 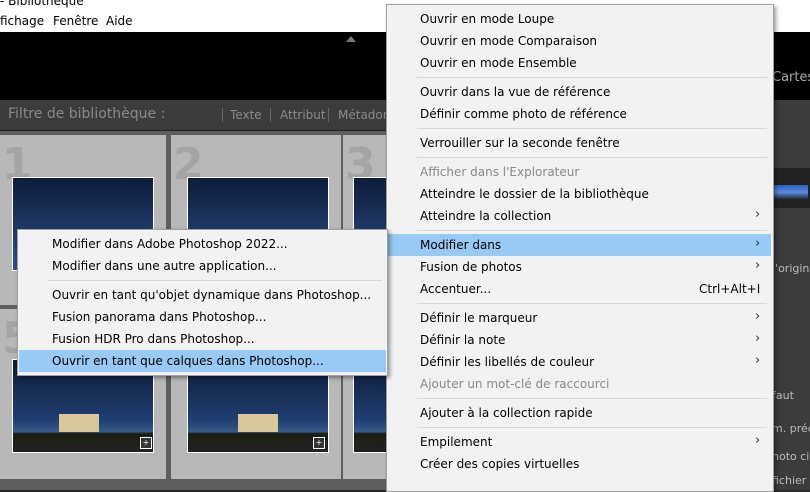 I want to click on panel-fragment: faut, so click(x=783, y=395).